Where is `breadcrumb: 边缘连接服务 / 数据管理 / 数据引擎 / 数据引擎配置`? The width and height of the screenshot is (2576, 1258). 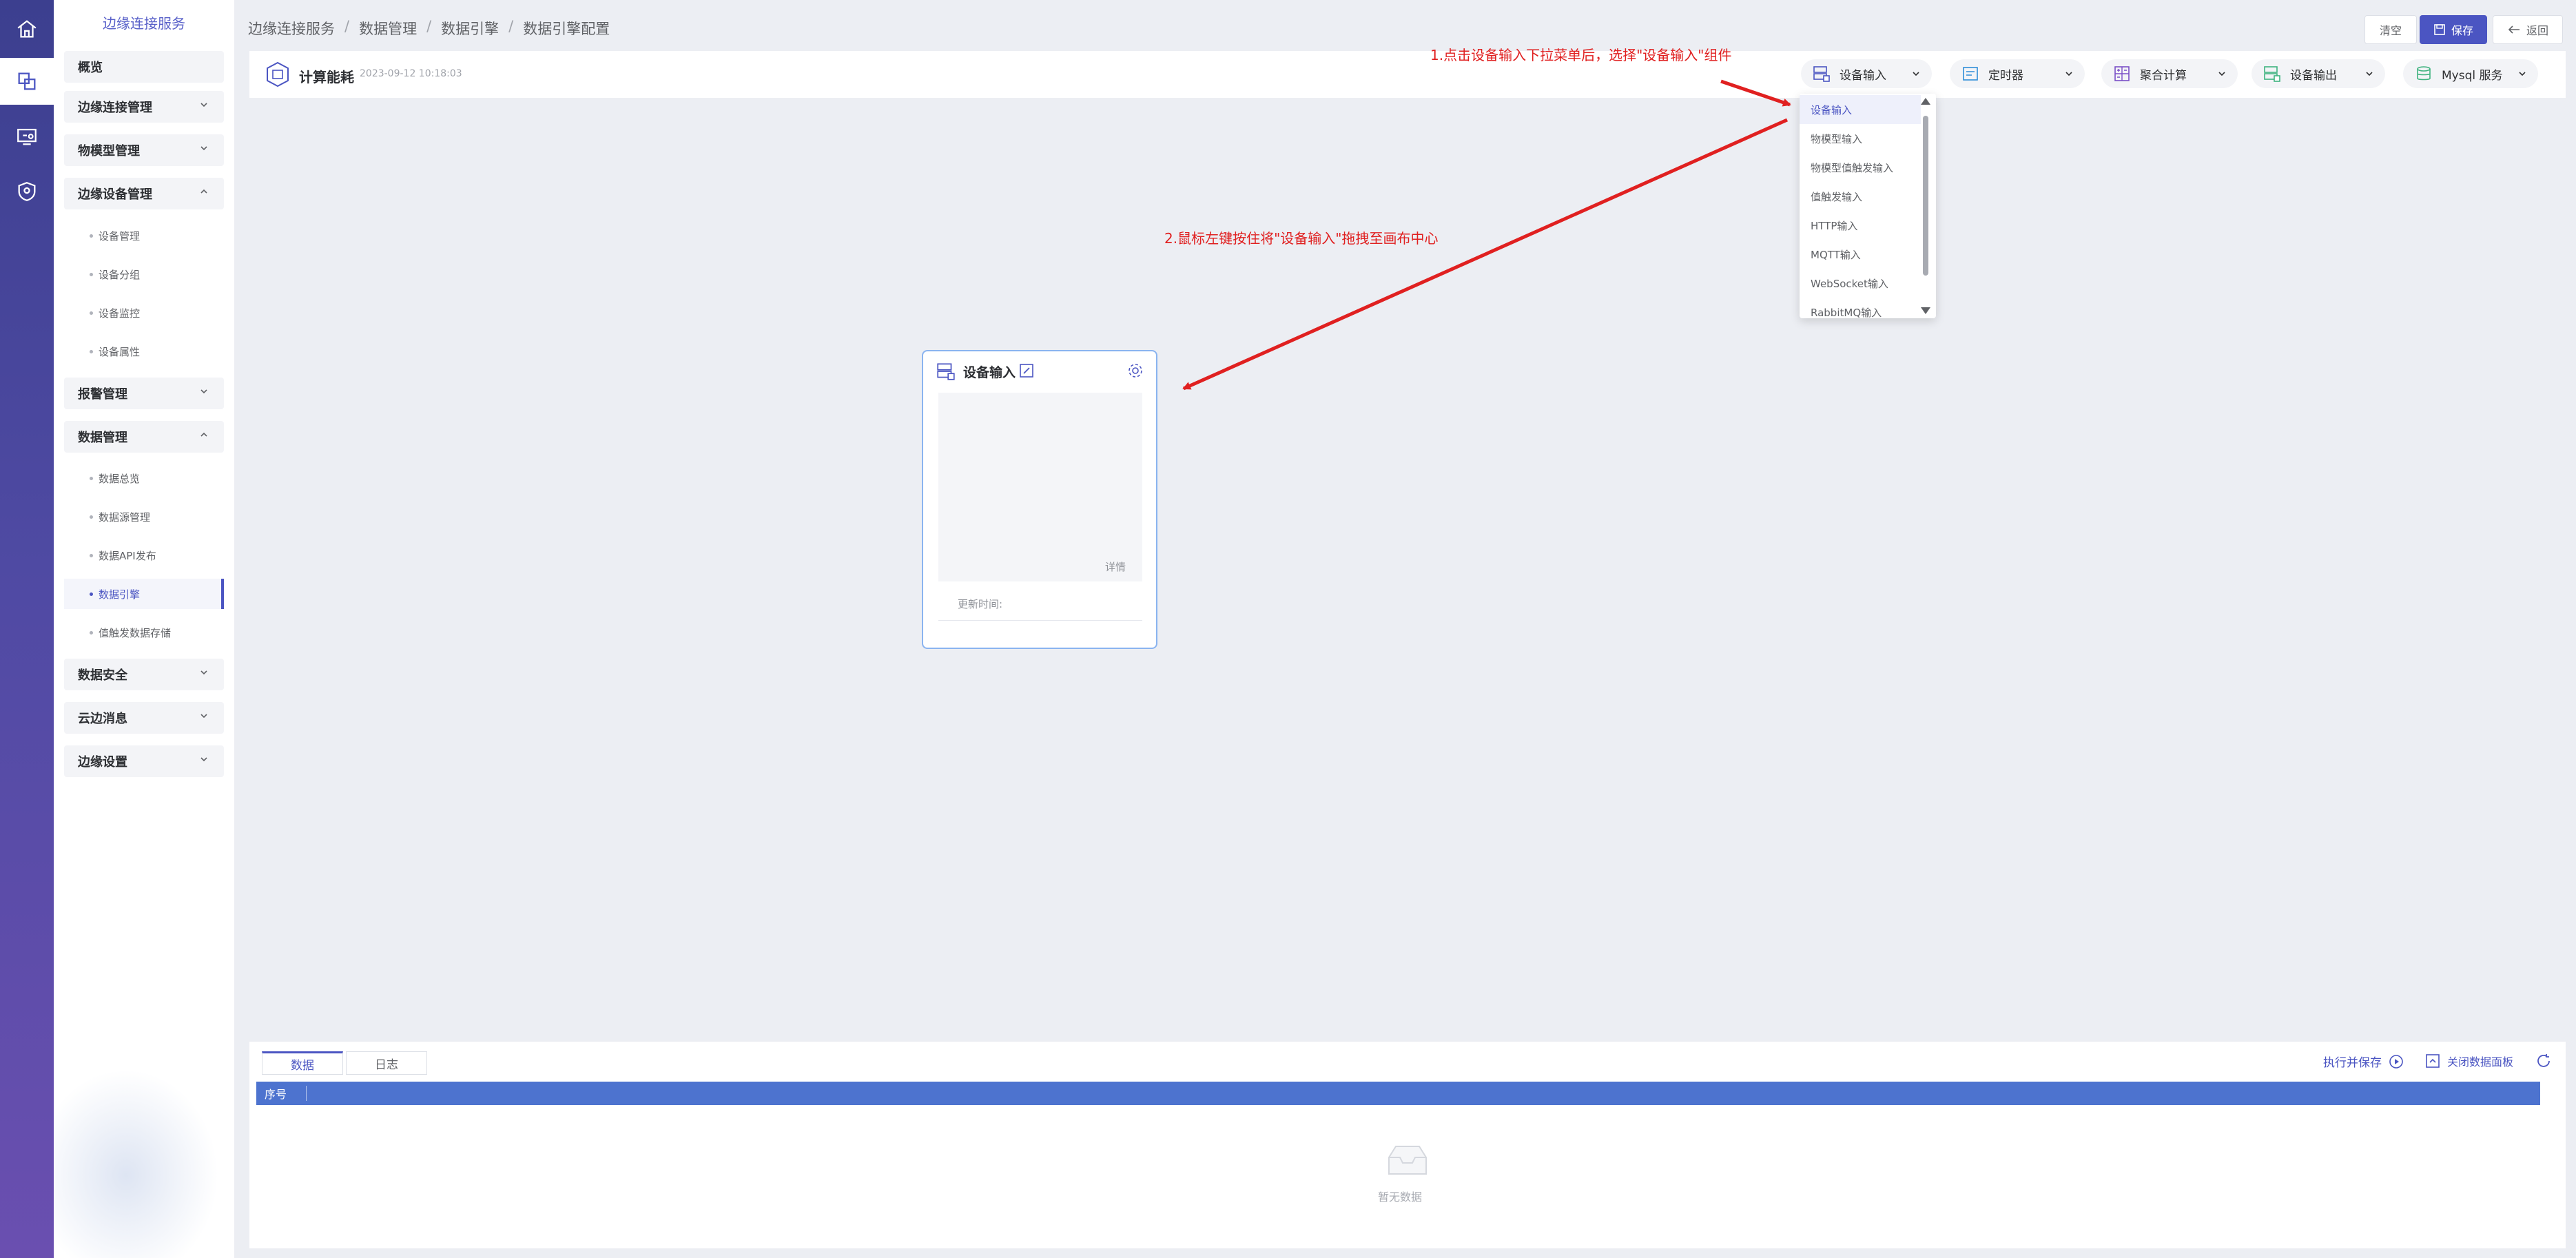 breadcrumb: 边缘连接服务 / 数据管理 / 数据引擎 / 数据引擎配置 is located at coordinates (429, 28).